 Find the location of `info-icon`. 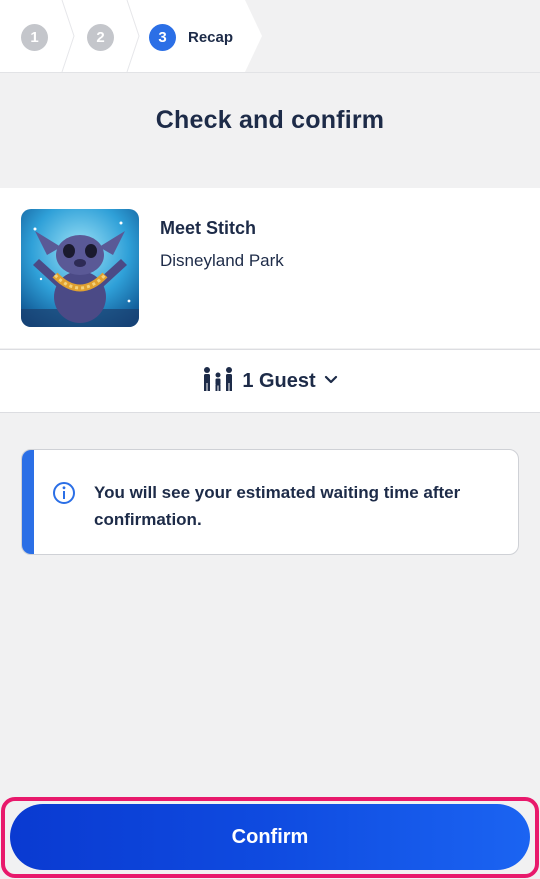

info-icon is located at coordinates (64, 495).